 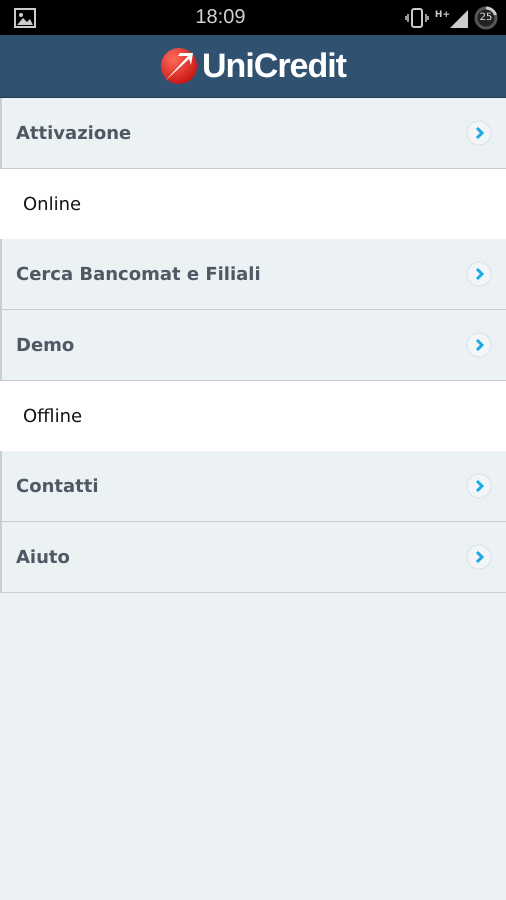 What do you see at coordinates (442, 15) in the screenshot?
I see `network-type: H+` at bounding box center [442, 15].